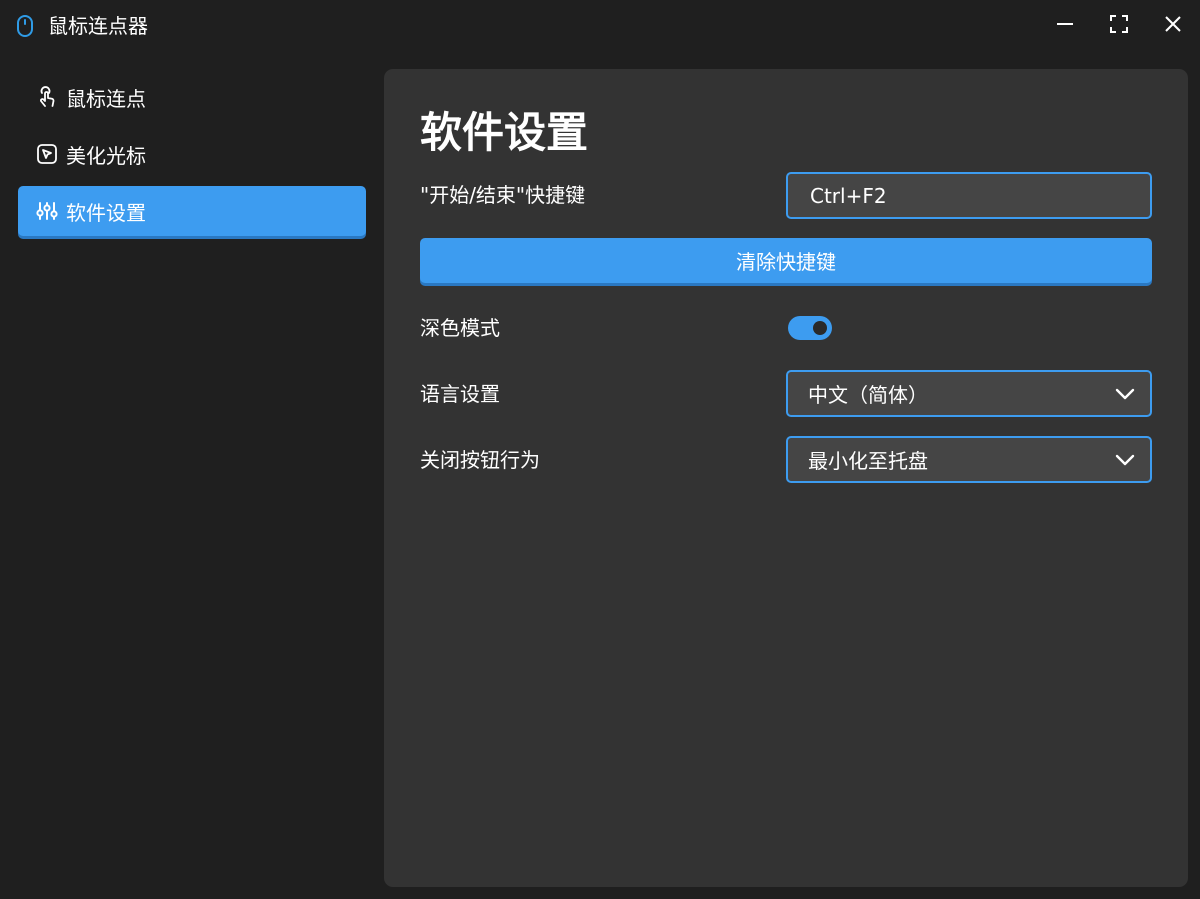 This screenshot has width=1200, height=899. What do you see at coordinates (868, 461) in the screenshot?
I see `close-behavior-selected-value: 最小化至托盘` at bounding box center [868, 461].